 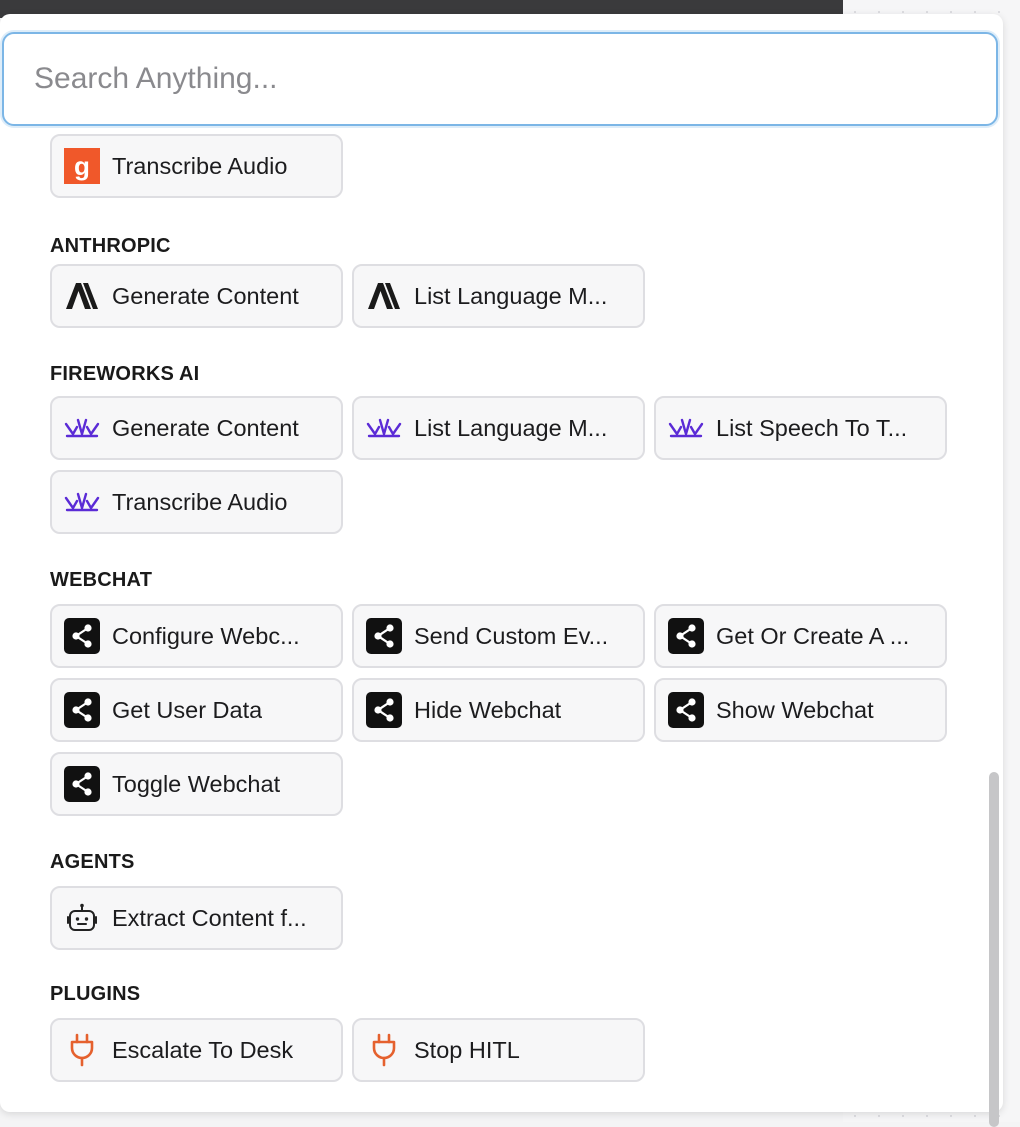 I want to click on gladia-icon: g, so click(x=82, y=166).